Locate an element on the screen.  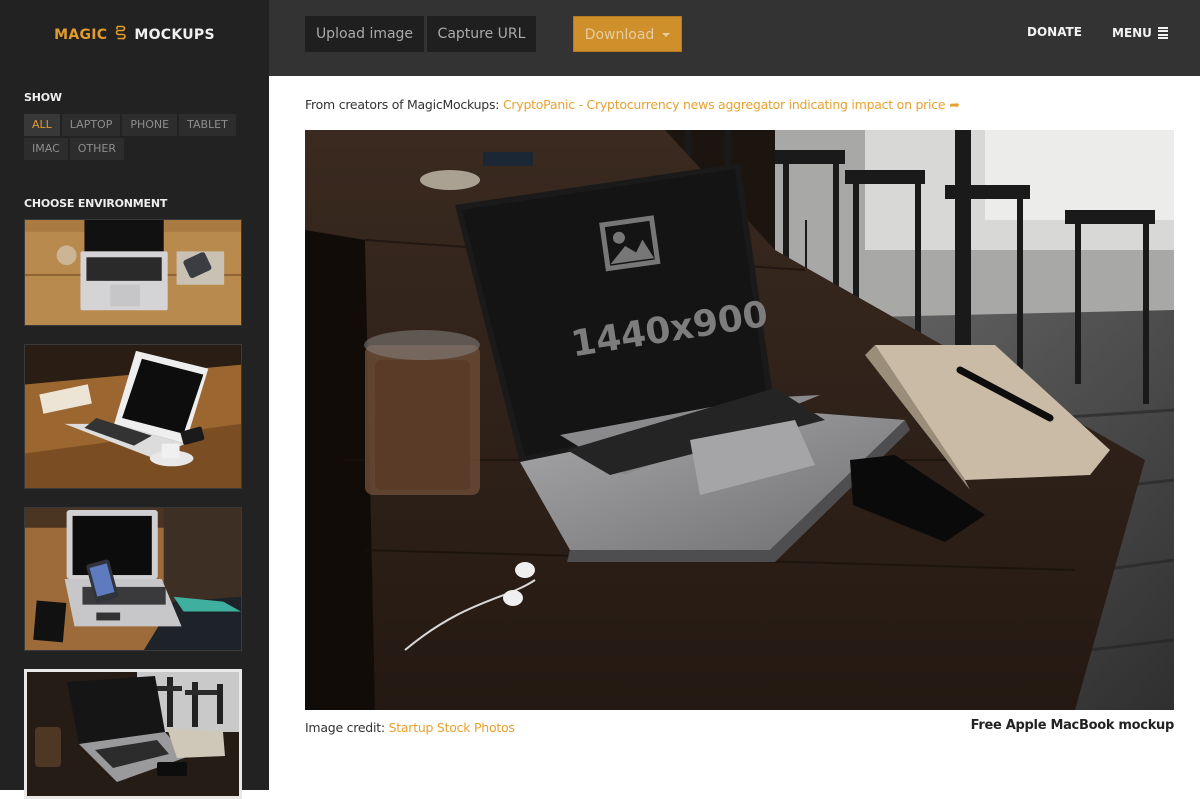
filter-imac: IMAC is located at coordinates (46, 149).